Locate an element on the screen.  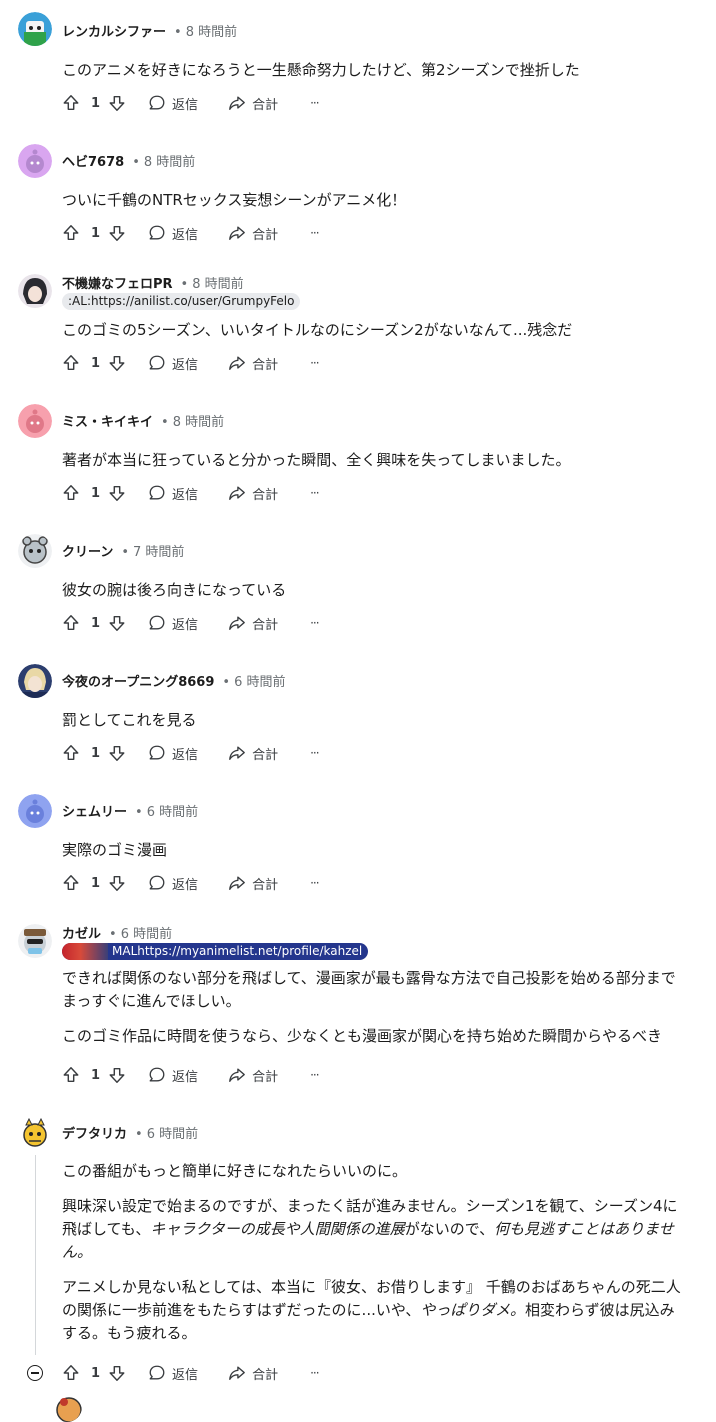
username: ヘビ7678 is located at coordinates (93, 162).